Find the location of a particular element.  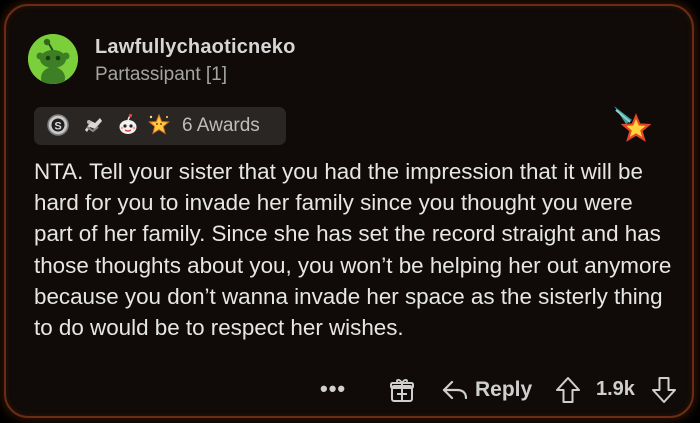

snoo-avatar-icon is located at coordinates (53, 59).